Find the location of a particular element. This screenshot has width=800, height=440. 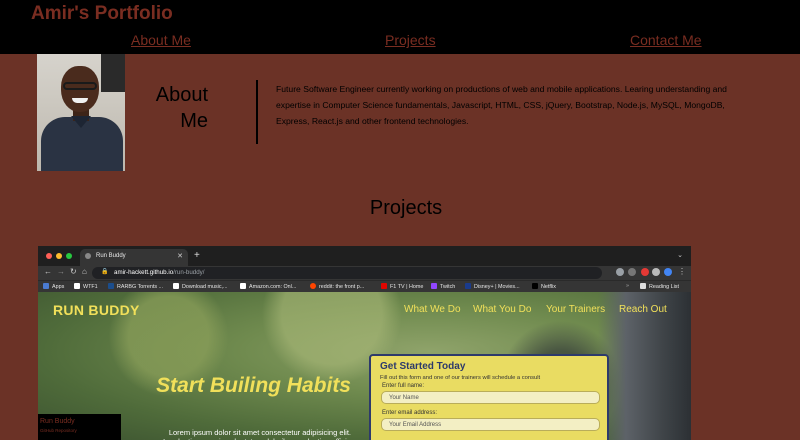

form-title: Get Started Today is located at coordinates (423, 366).